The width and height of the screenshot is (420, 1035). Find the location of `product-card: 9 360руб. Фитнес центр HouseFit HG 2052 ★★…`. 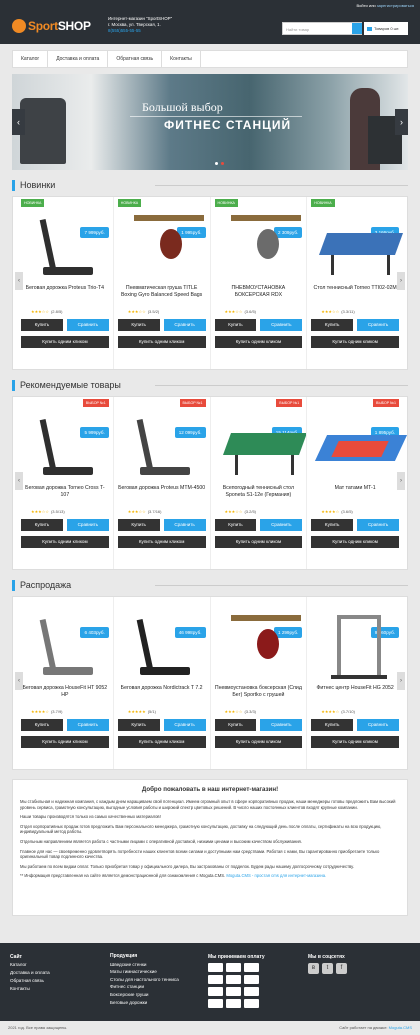

product-card: 9 360руб. Фитнес центр HouseFit HG 2052 ★★… is located at coordinates (354, 683).